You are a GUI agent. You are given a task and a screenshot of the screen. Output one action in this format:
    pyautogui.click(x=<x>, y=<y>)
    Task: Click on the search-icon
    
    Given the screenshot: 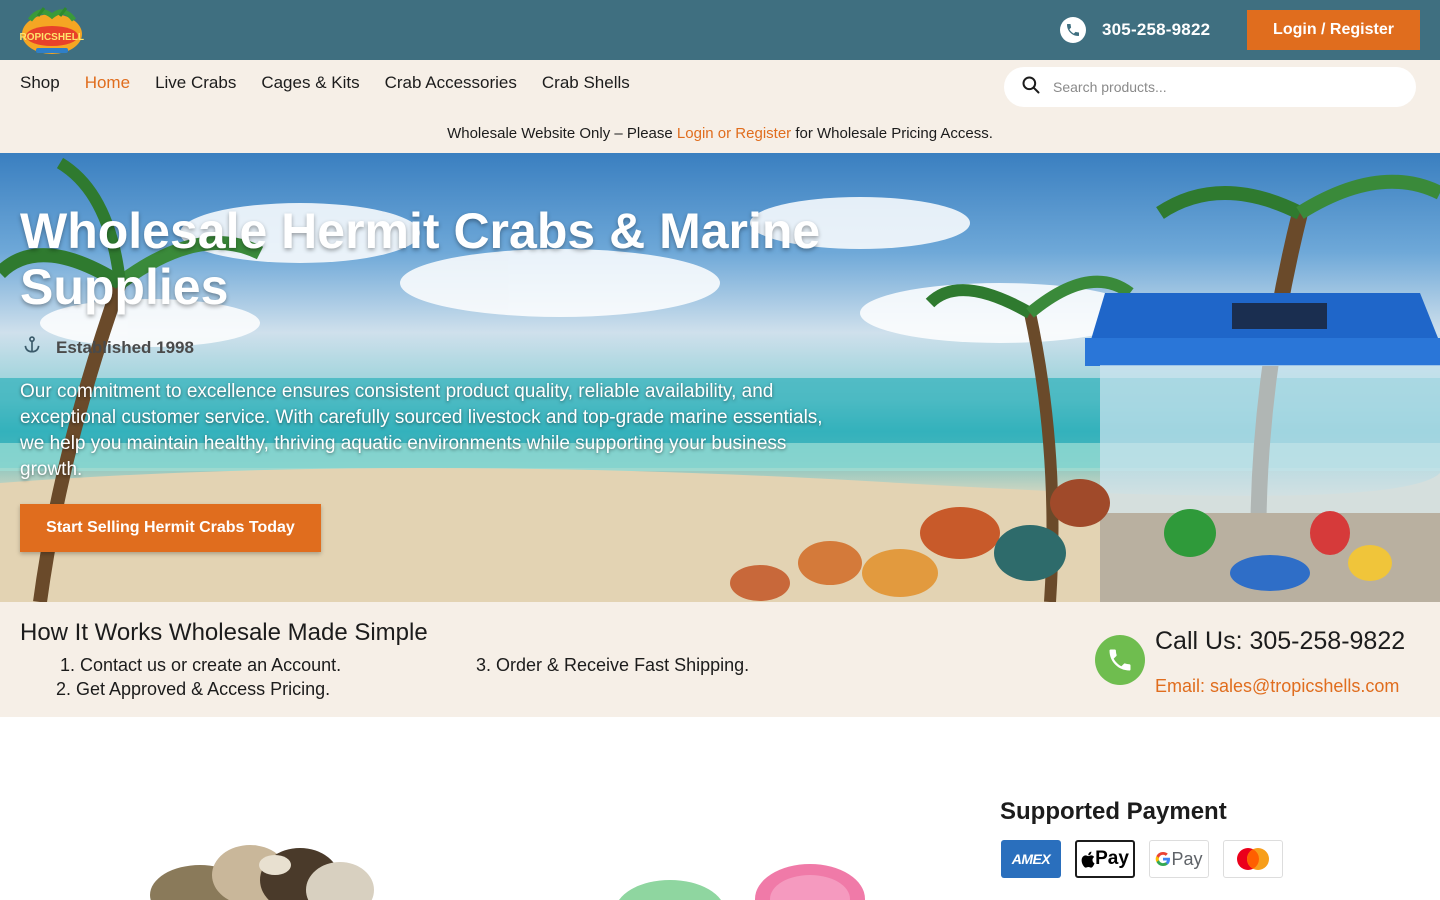 What is the action you would take?
    pyautogui.click(x=1031, y=87)
    